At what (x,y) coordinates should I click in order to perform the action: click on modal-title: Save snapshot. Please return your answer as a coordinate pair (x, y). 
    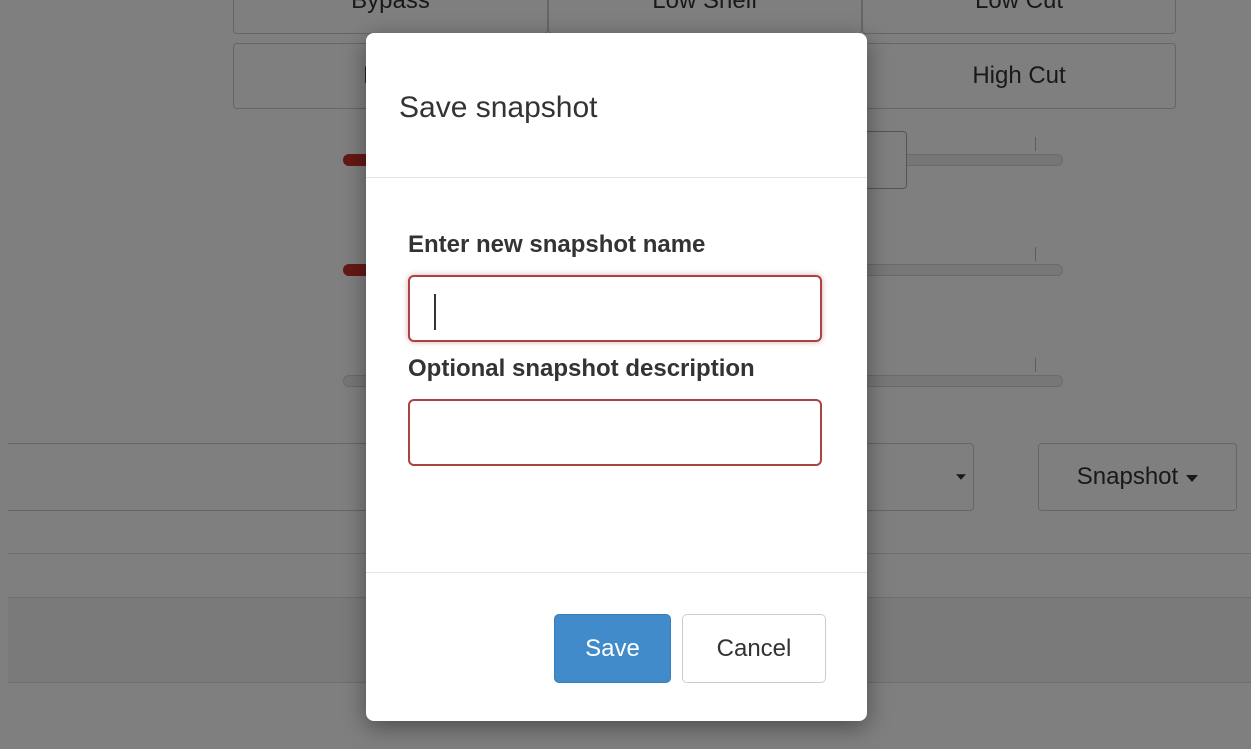
    Looking at the image, I should click on (498, 107).